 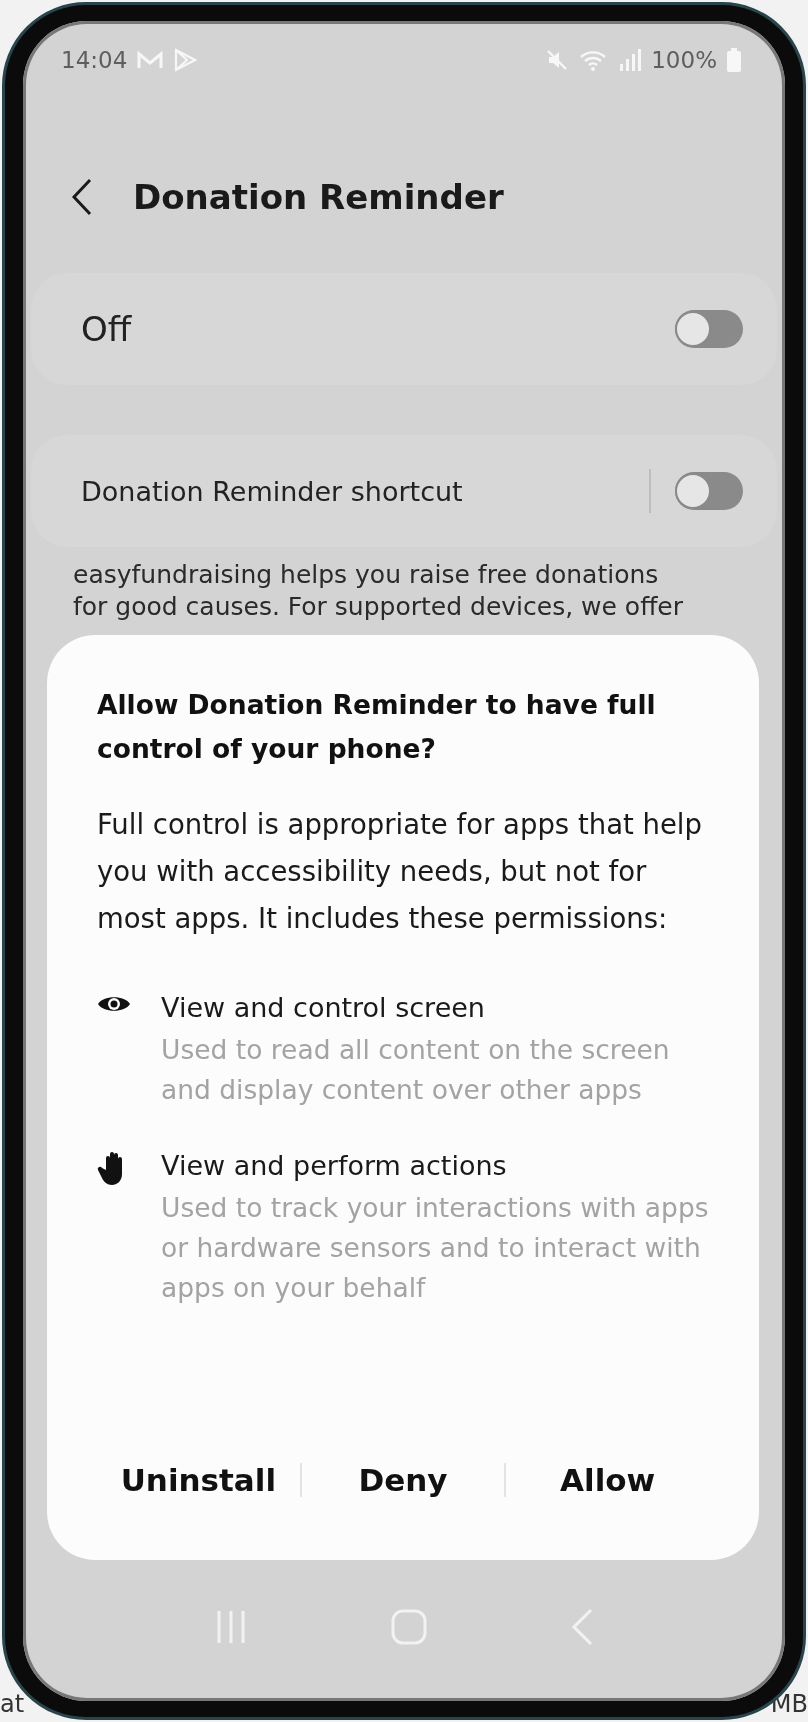 What do you see at coordinates (94, 60) in the screenshot?
I see `status-time: 14:04` at bounding box center [94, 60].